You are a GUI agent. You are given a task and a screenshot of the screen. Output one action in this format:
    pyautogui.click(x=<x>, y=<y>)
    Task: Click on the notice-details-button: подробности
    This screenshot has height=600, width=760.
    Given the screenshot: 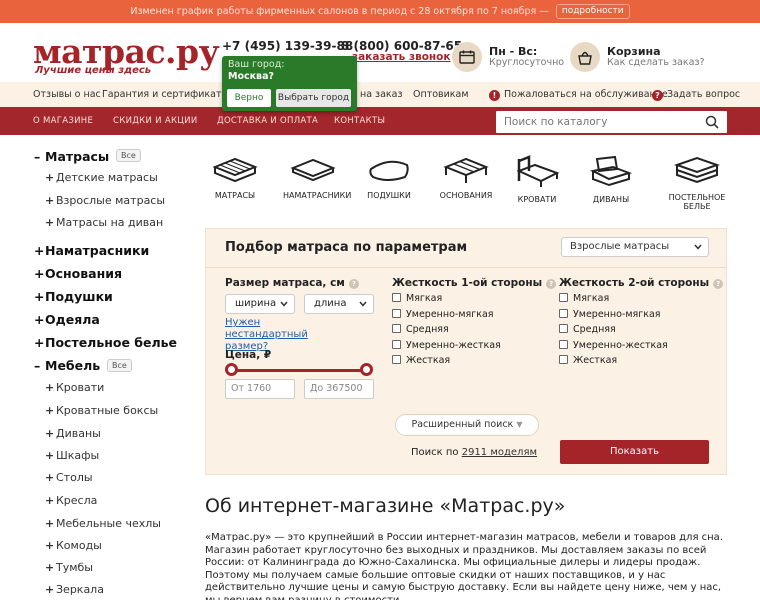 What is the action you would take?
    pyautogui.click(x=592, y=11)
    